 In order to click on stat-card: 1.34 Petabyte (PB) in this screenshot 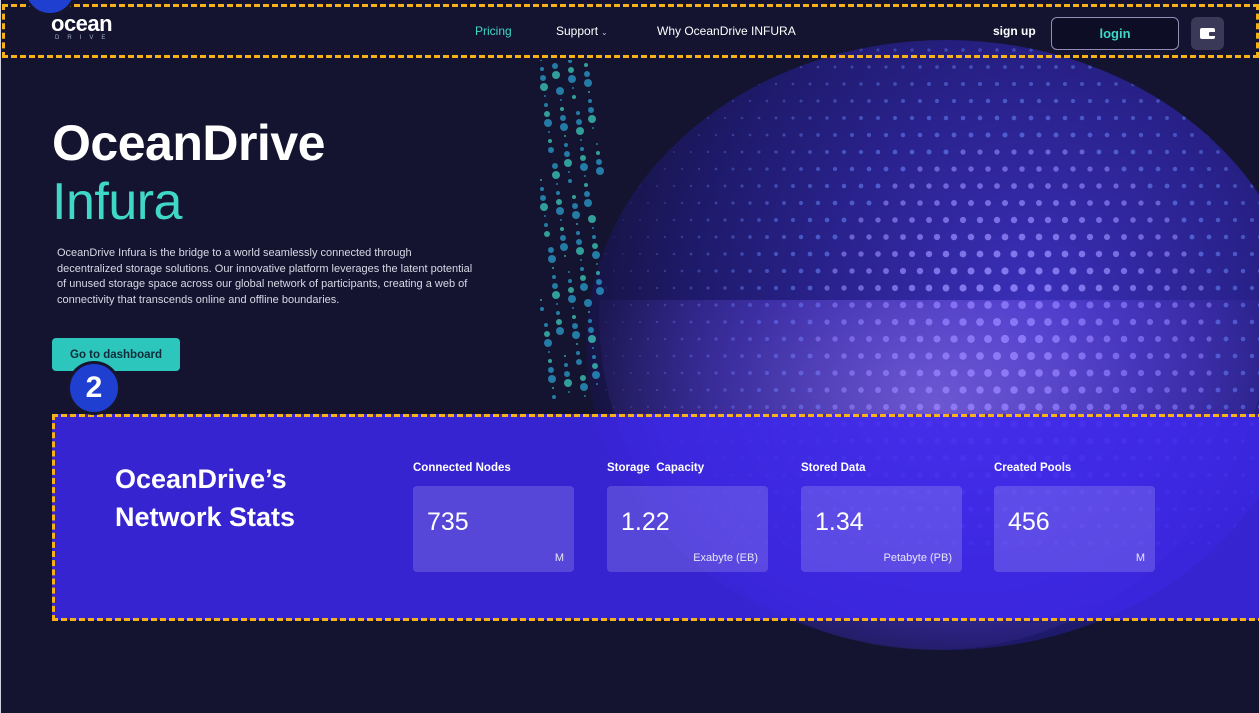, I will do `click(881, 529)`.